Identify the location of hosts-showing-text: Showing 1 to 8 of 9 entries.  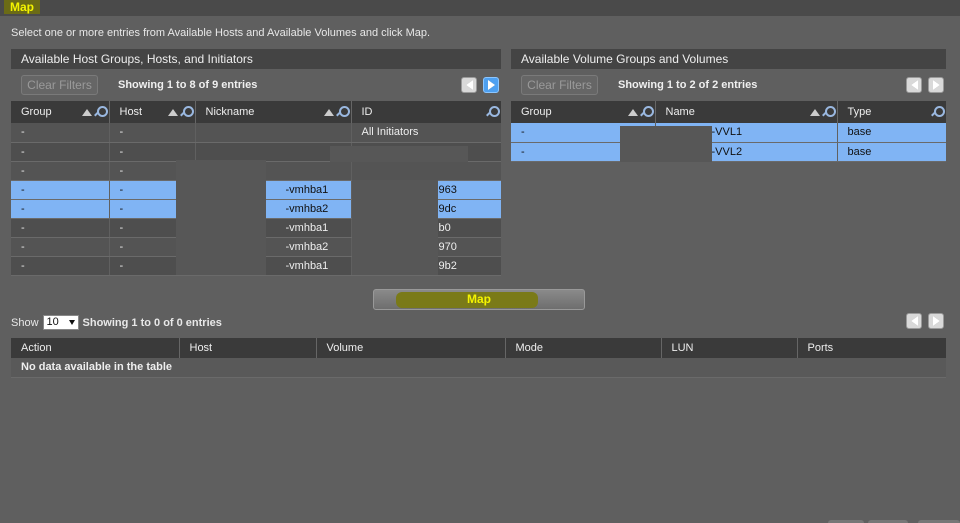
(188, 85).